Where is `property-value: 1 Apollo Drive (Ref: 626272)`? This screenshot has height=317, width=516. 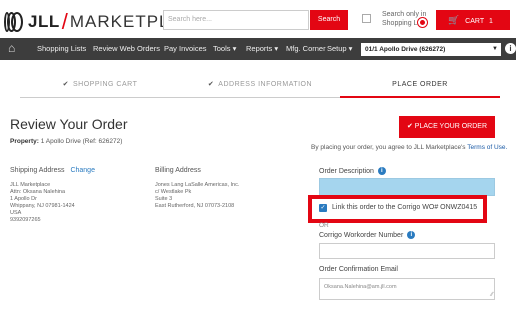
property-value: 1 Apollo Drive (Ref: 626272) is located at coordinates (81, 141).